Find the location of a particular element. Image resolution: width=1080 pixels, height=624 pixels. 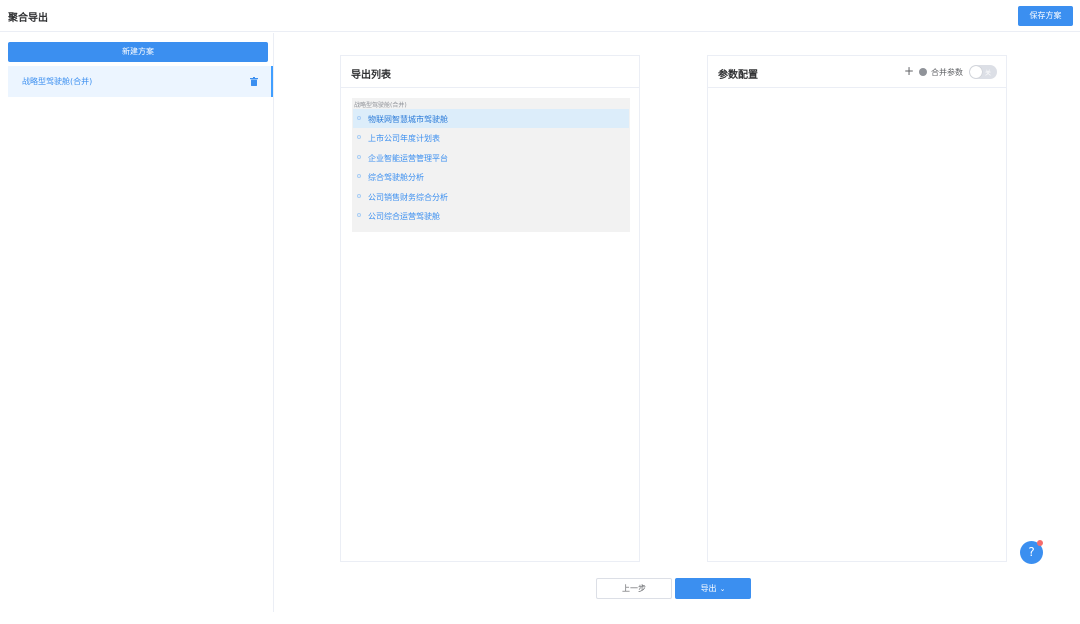

notification-badge is located at coordinates (1040, 543).